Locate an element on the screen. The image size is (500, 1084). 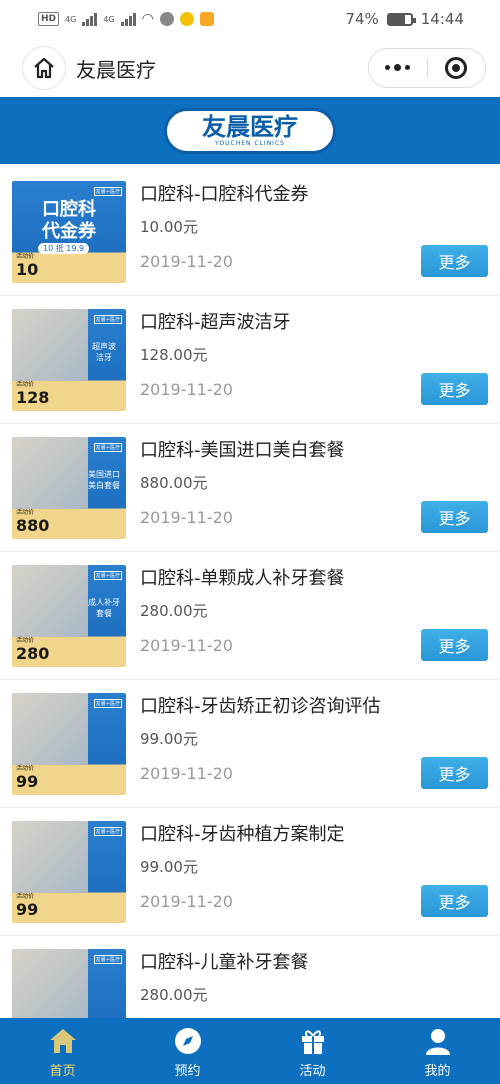
item-price: 280.00元 is located at coordinates (174, 611).